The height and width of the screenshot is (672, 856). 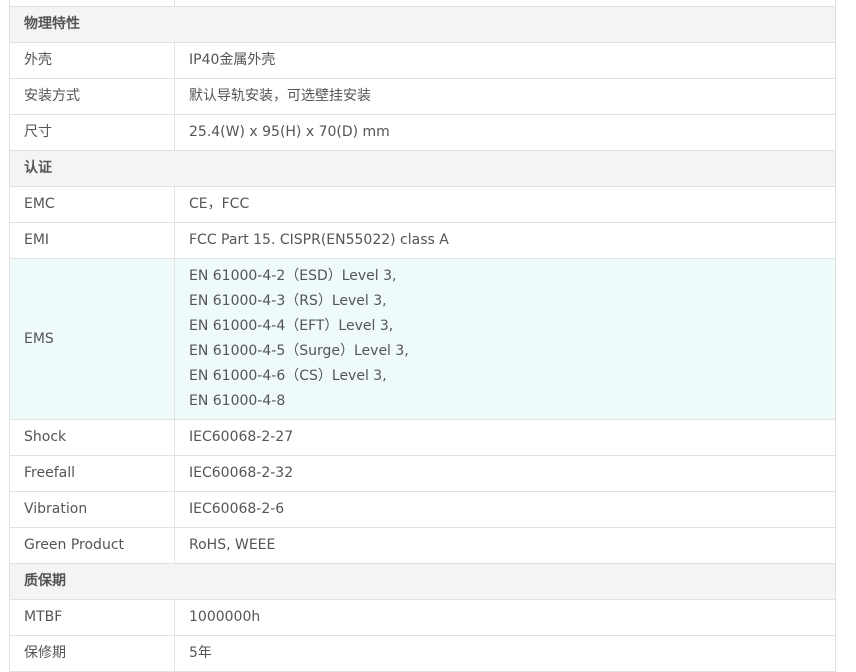 What do you see at coordinates (505, 132) in the screenshot?
I see `row-value: 25.4(W) x 95(H) x 70(D) mm` at bounding box center [505, 132].